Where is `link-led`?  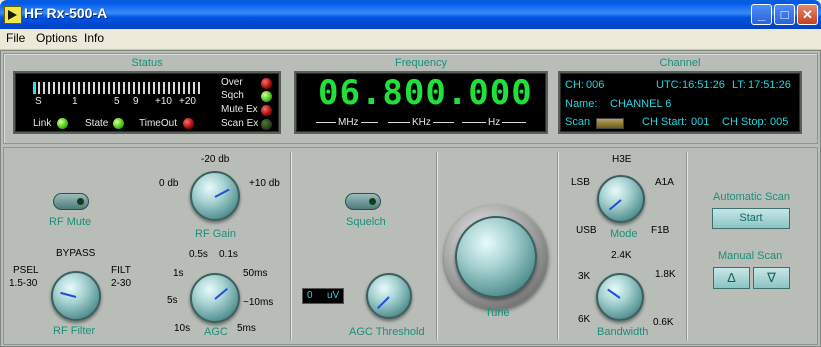 link-led is located at coordinates (62, 123).